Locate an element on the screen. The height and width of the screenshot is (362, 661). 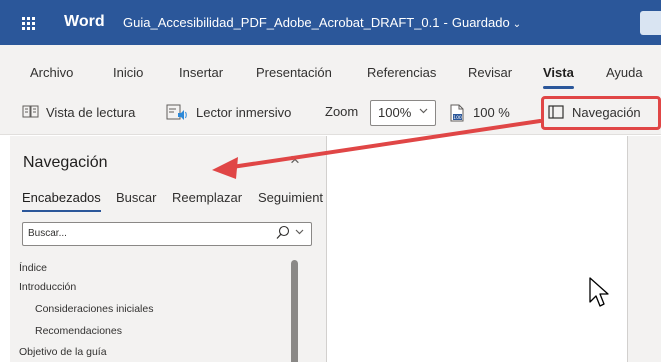
pane-tab-seguimiento: Seguimient is located at coordinates (290, 197).